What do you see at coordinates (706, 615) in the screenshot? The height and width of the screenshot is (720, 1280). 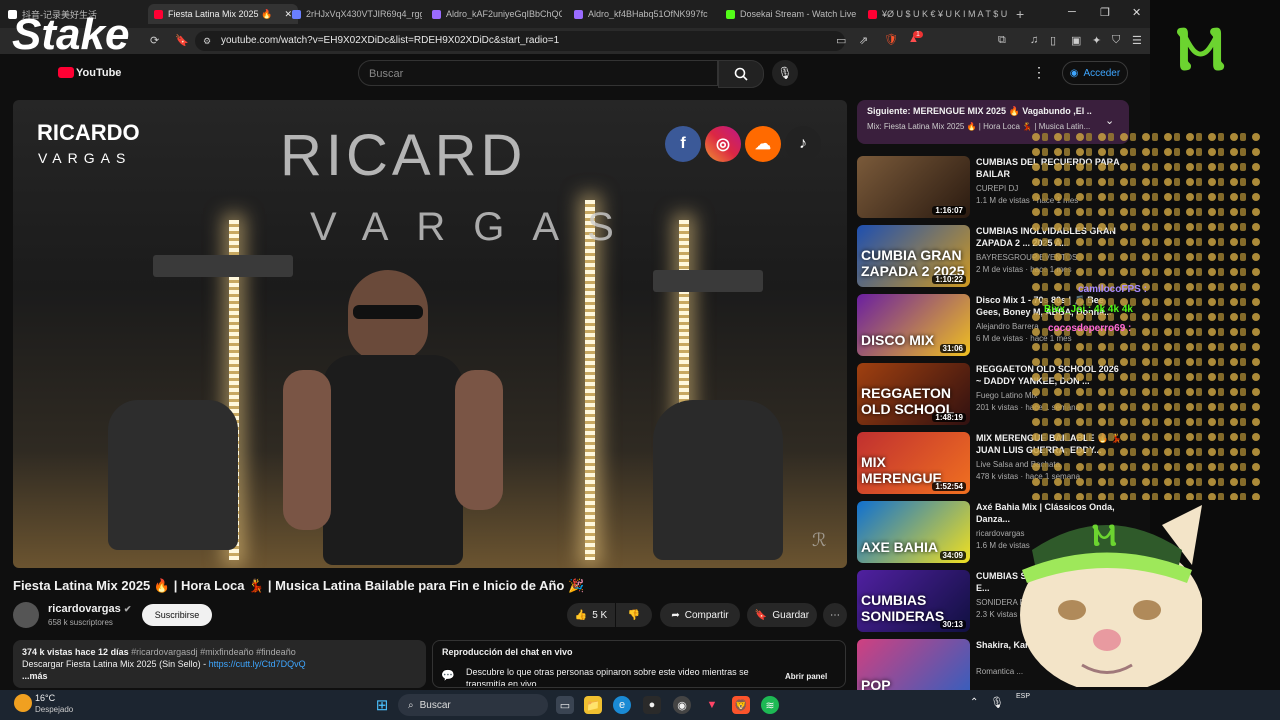 I see `share-label: Compartir` at bounding box center [706, 615].